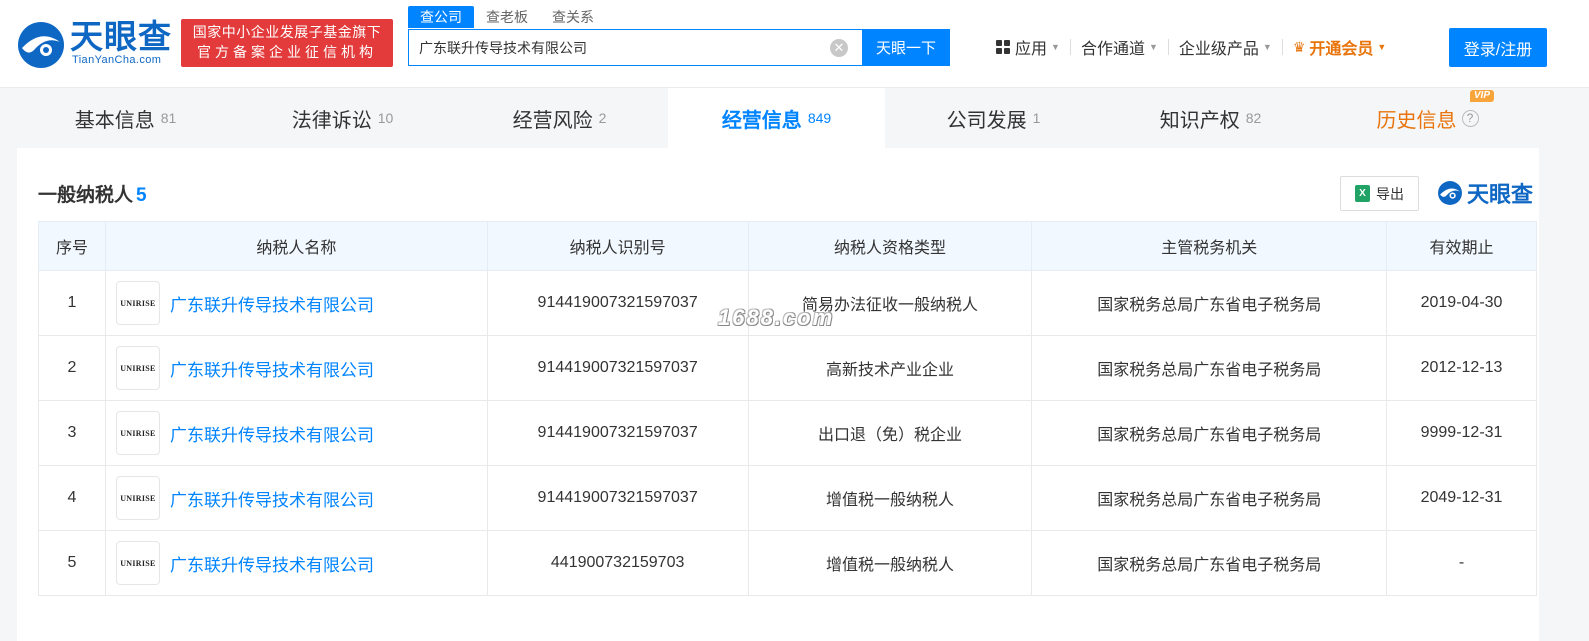  What do you see at coordinates (86, 195) in the screenshot?
I see `section-title-text: 一般纳税人` at bounding box center [86, 195].